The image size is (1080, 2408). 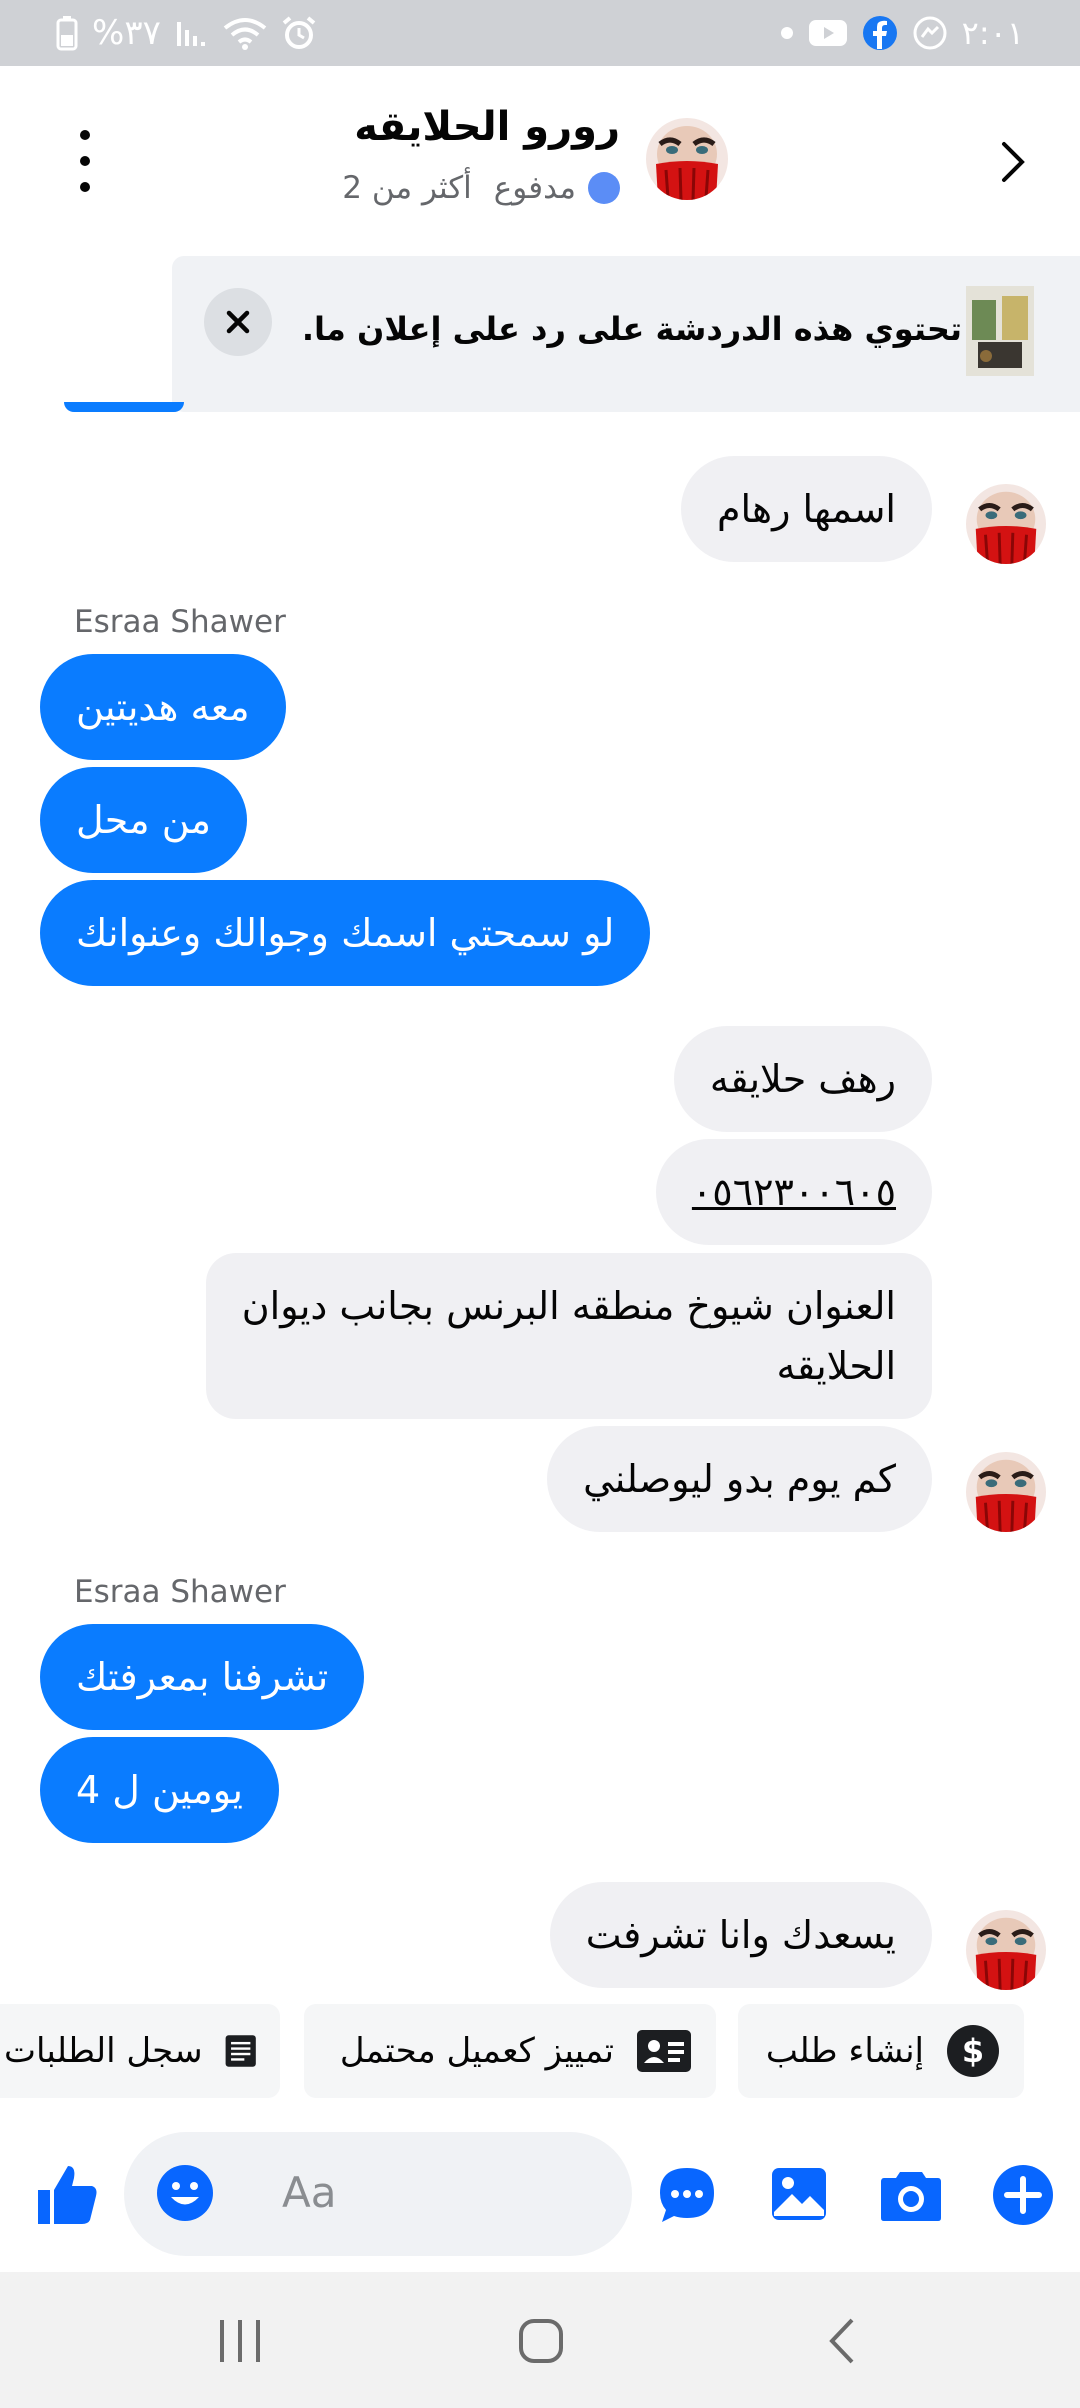 What do you see at coordinates (202, 1677) in the screenshot?
I see `outgoing-message: تشرفنا بمعرفتك` at bounding box center [202, 1677].